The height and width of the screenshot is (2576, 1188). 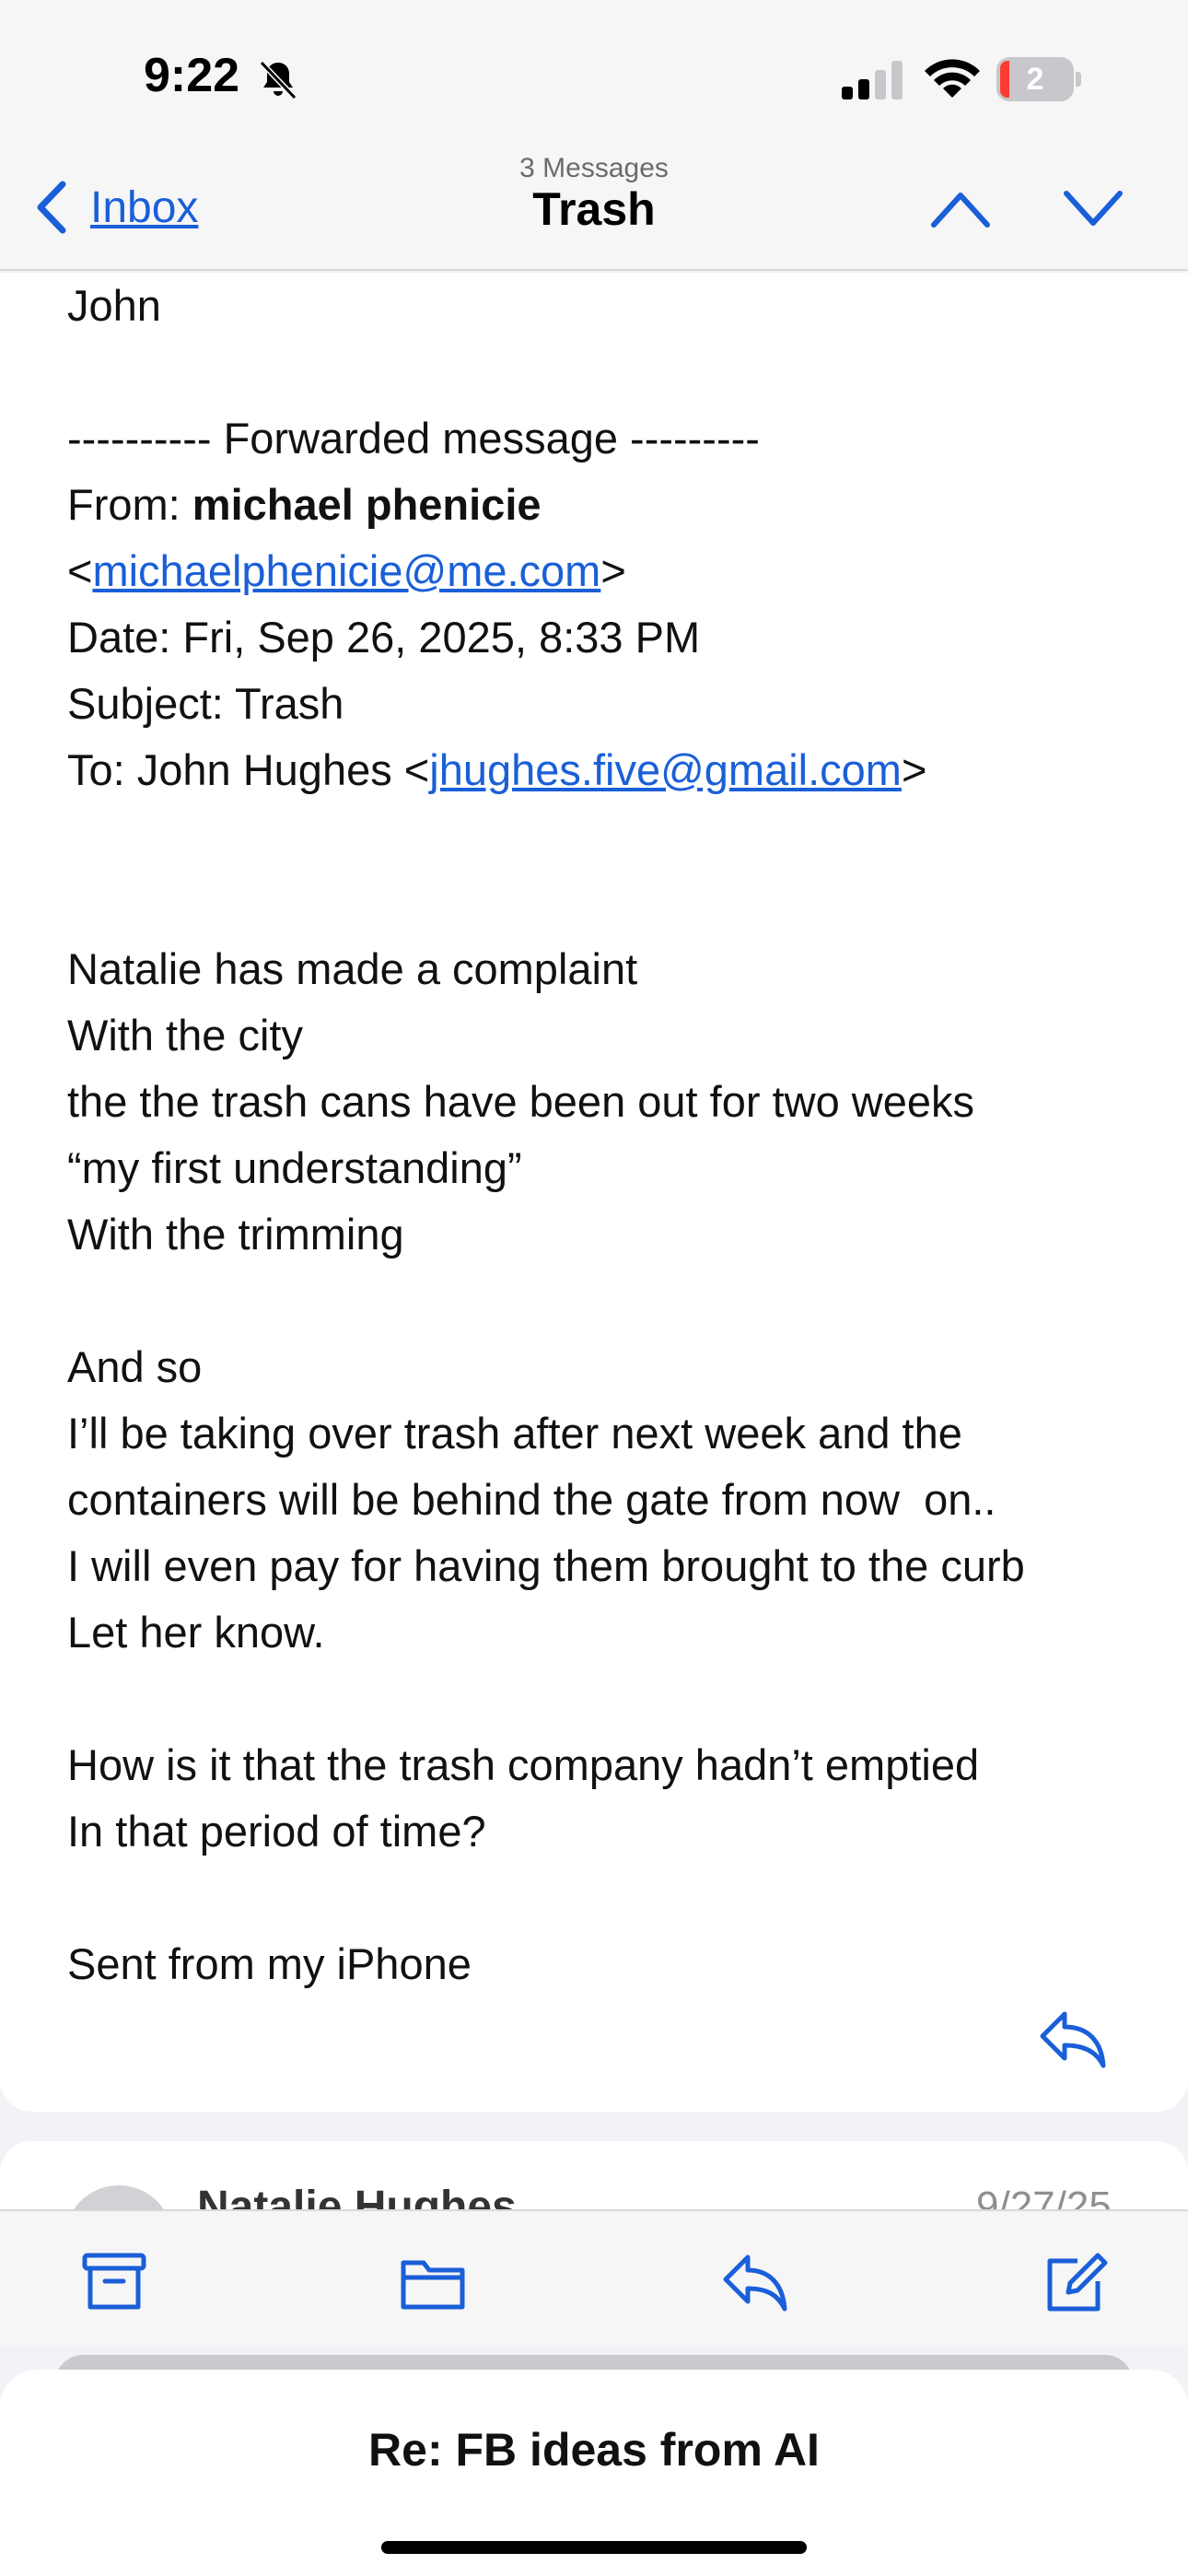 I want to click on chevron-up-icon, so click(x=961, y=209).